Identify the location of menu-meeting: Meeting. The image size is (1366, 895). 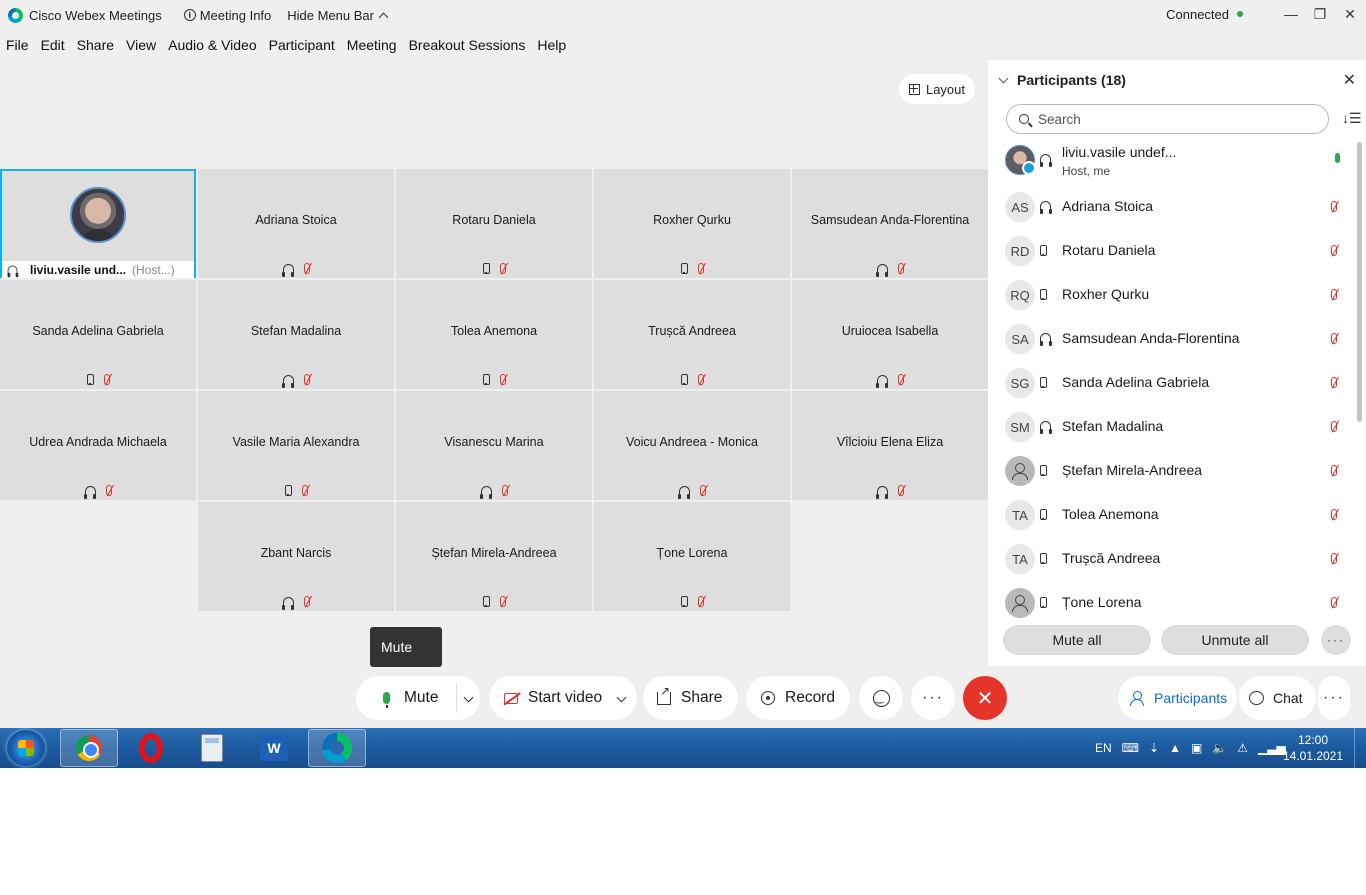
(372, 45).